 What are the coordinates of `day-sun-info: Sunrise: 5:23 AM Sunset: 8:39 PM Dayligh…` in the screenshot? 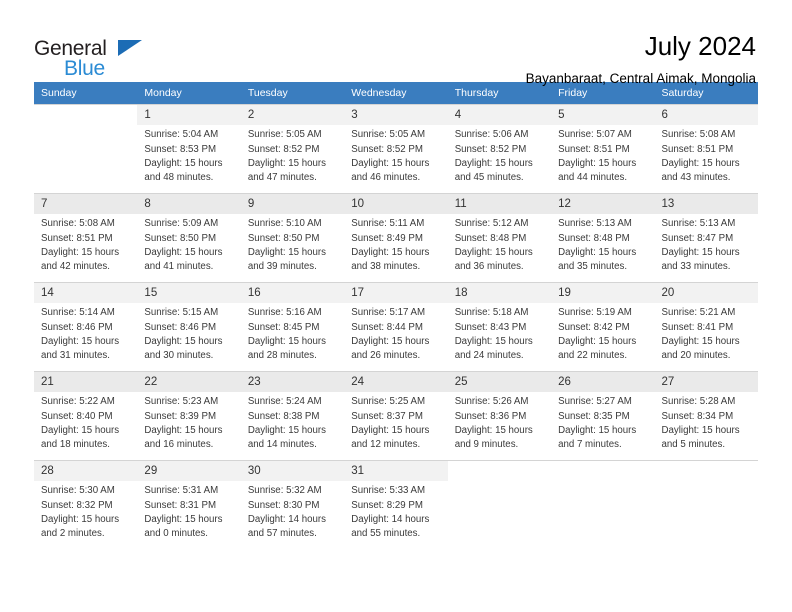 It's located at (183, 423).